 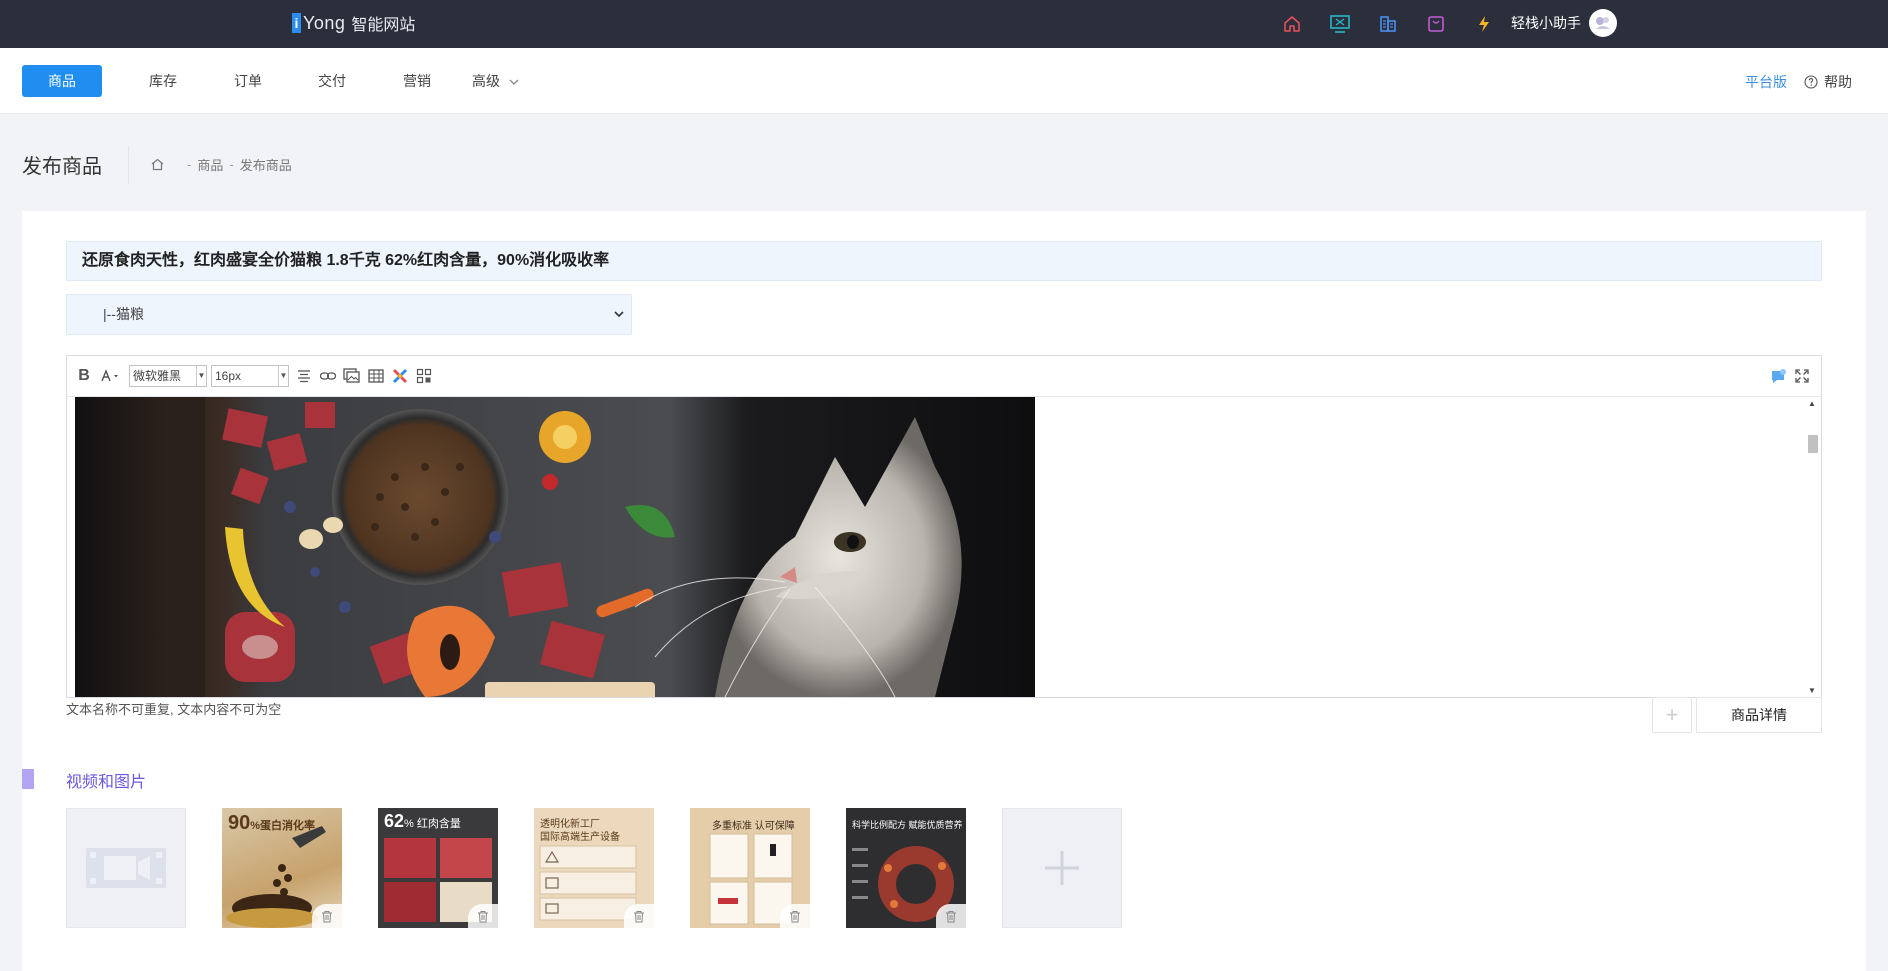 I want to click on scroll-down-icon: ▼, so click(x=1812, y=690).